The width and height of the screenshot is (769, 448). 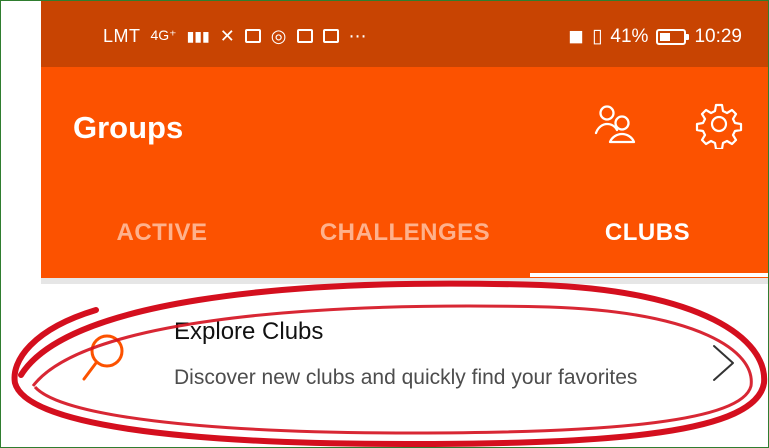 What do you see at coordinates (163, 35) in the screenshot?
I see `signal-label: 4G⁺` at bounding box center [163, 35].